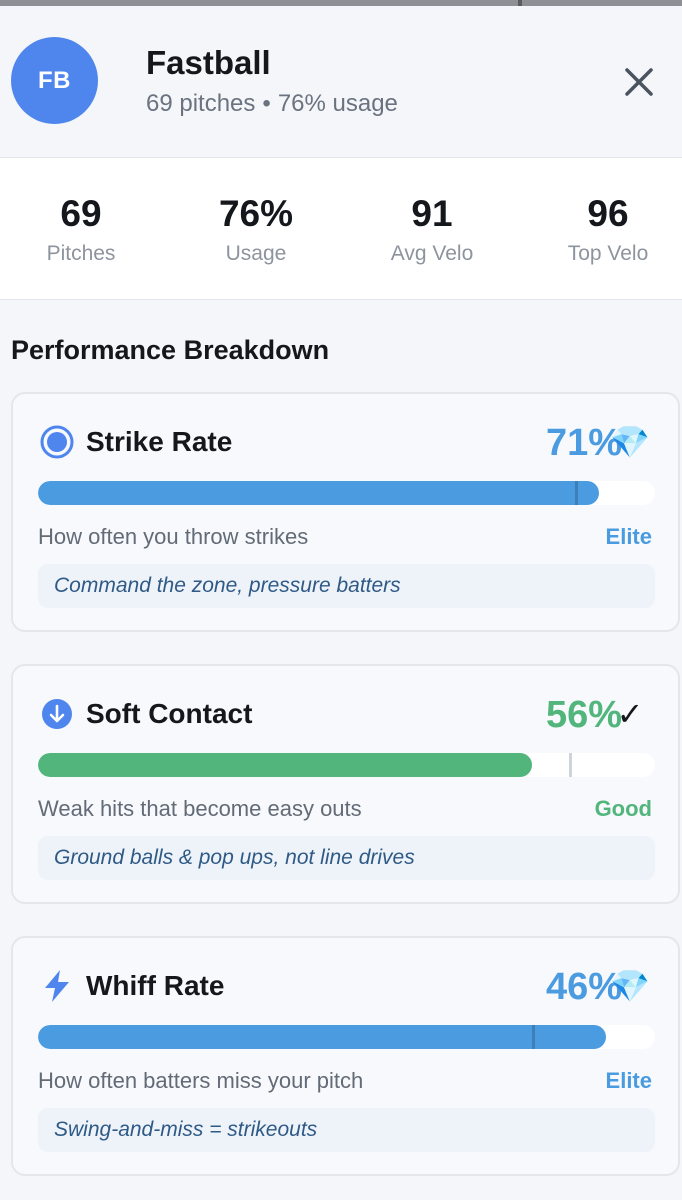  Describe the element at coordinates (346, 1130) in the screenshot. I see `metric-tip: Swing-and-miss = strikeouts` at that location.